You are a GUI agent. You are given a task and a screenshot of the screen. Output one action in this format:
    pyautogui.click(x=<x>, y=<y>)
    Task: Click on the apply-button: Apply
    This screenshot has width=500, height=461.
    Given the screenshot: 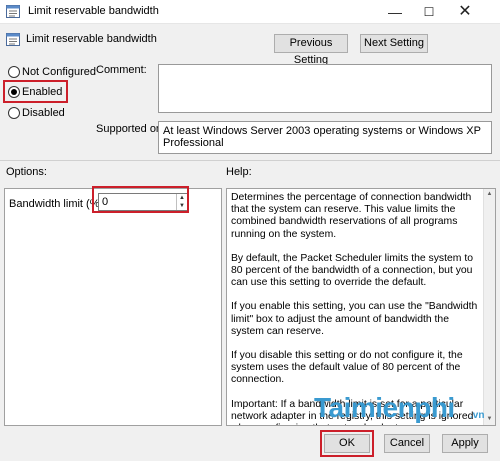 What is the action you would take?
    pyautogui.click(x=465, y=443)
    